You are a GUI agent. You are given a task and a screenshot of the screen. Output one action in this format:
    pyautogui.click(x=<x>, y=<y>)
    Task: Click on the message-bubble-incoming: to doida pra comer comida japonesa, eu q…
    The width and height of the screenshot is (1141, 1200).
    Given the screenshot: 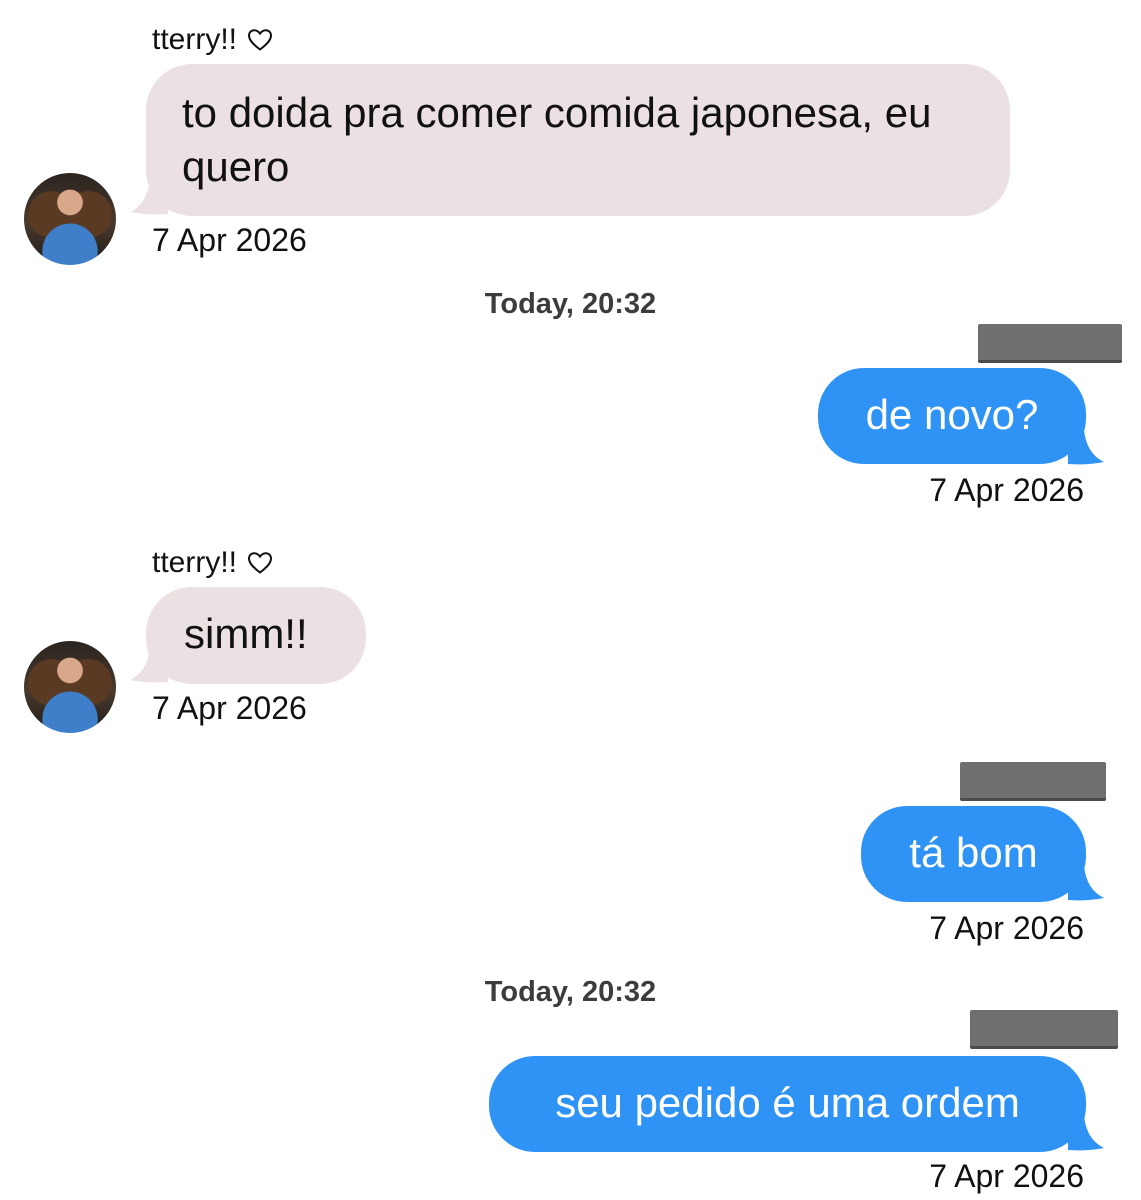 What is the action you would take?
    pyautogui.click(x=578, y=140)
    